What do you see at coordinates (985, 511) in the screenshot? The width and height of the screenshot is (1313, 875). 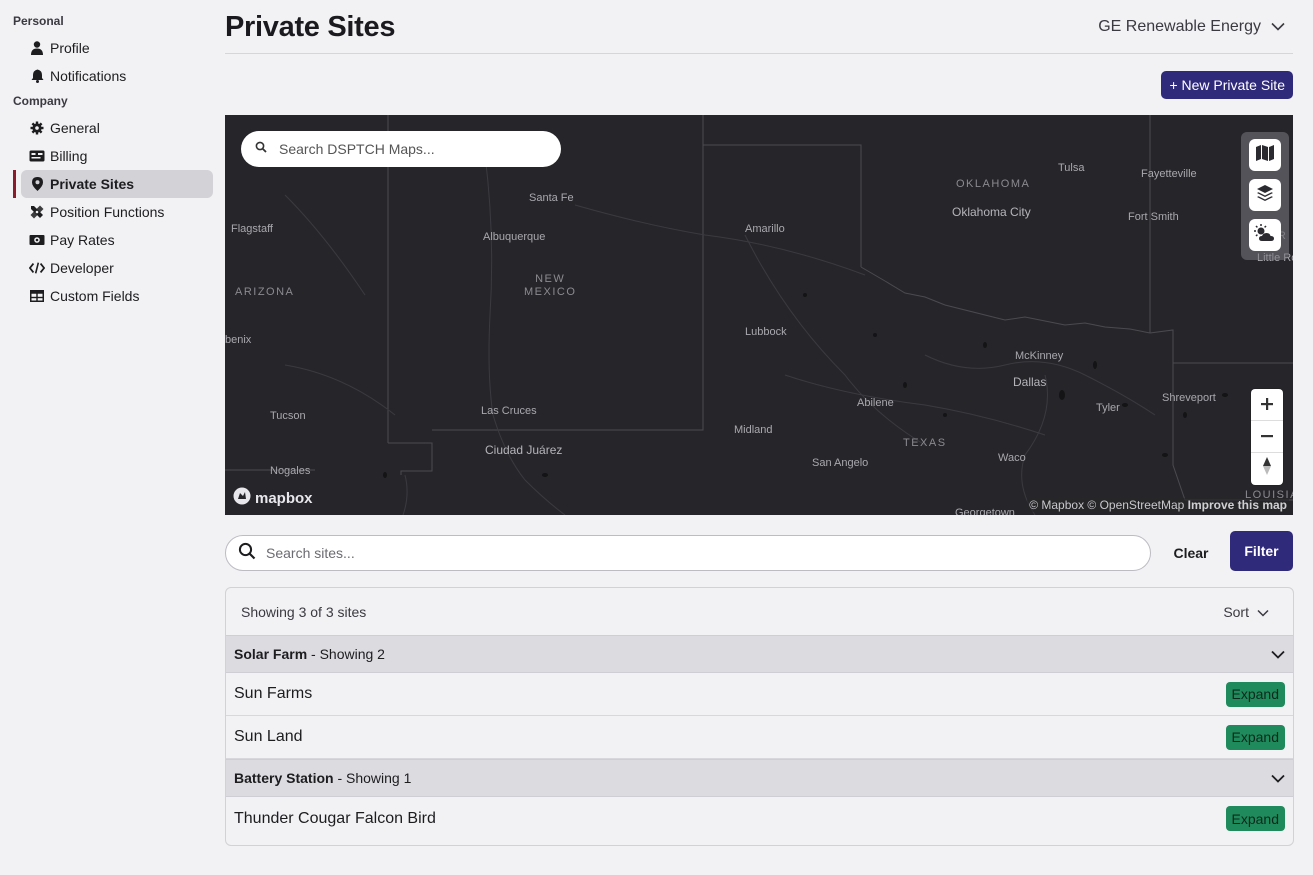 I see `map-label-georgetown: Georgetown` at bounding box center [985, 511].